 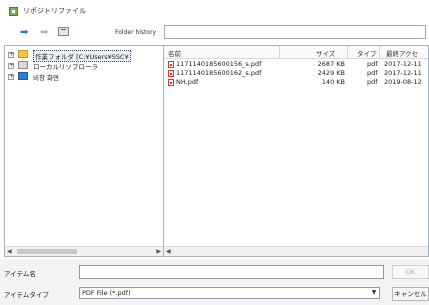 I want to click on file-size: 2429 KB, so click(x=331, y=73).